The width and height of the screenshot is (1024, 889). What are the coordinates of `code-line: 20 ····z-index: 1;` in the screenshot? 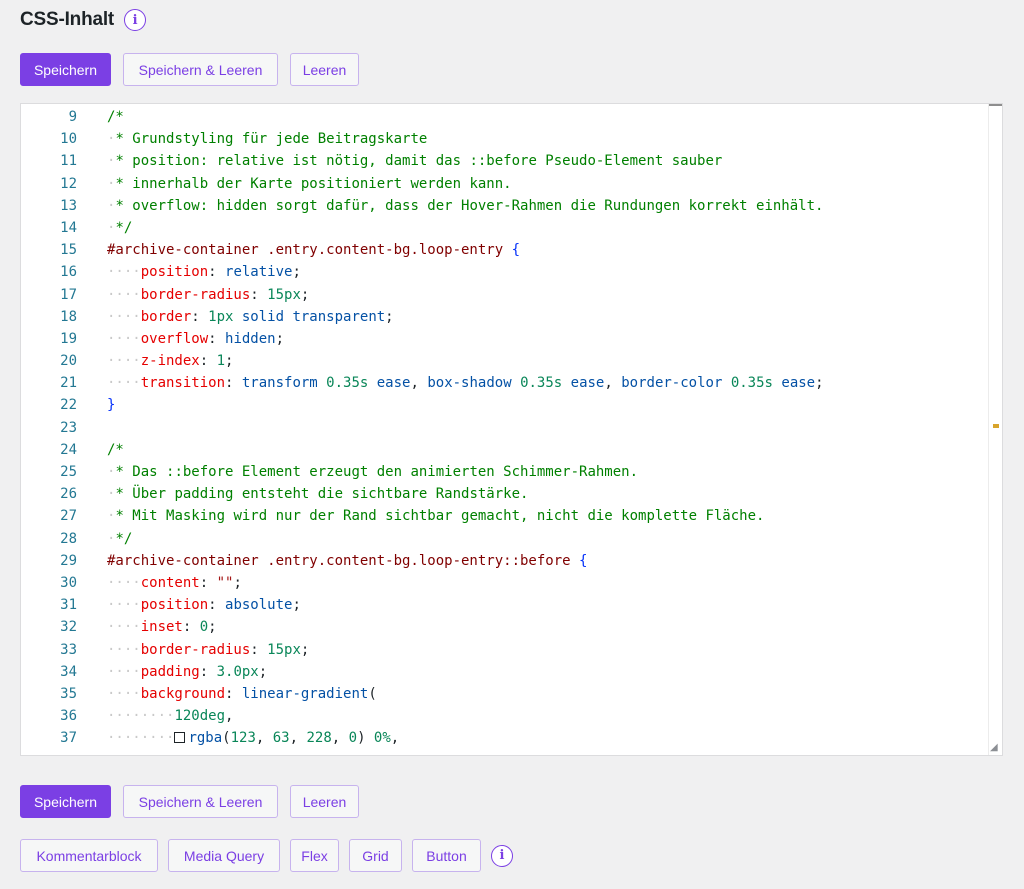 It's located at (504, 361).